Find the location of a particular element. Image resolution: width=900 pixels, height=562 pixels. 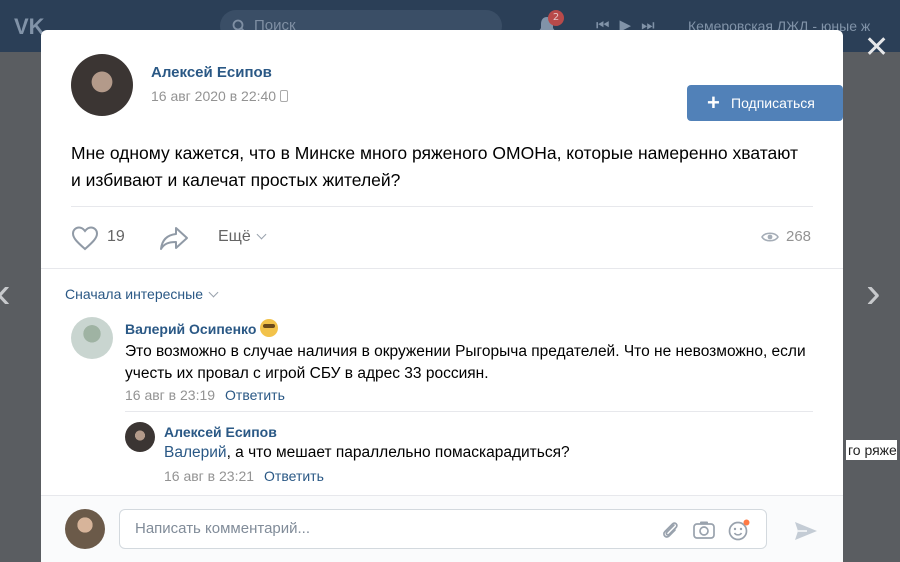

my-avatar is located at coordinates (85, 529).